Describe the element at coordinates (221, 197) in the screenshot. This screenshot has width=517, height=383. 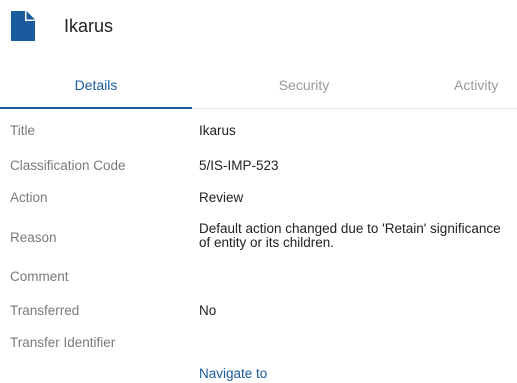
I see `action-value: Review` at that location.